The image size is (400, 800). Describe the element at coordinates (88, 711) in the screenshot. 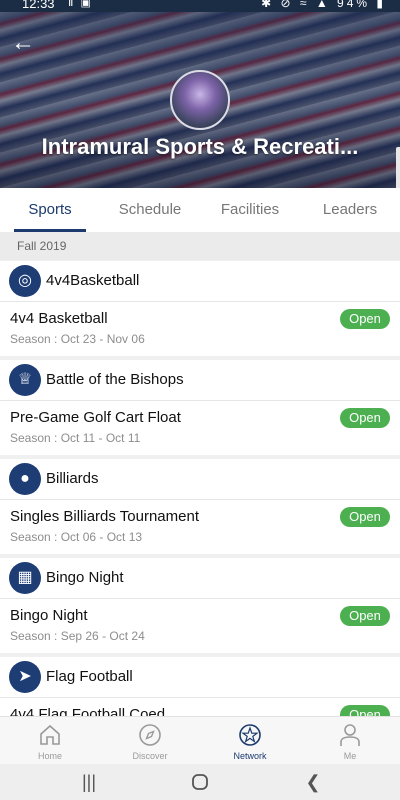

I see `event-name: 4v4 Flag Football Coed` at that location.